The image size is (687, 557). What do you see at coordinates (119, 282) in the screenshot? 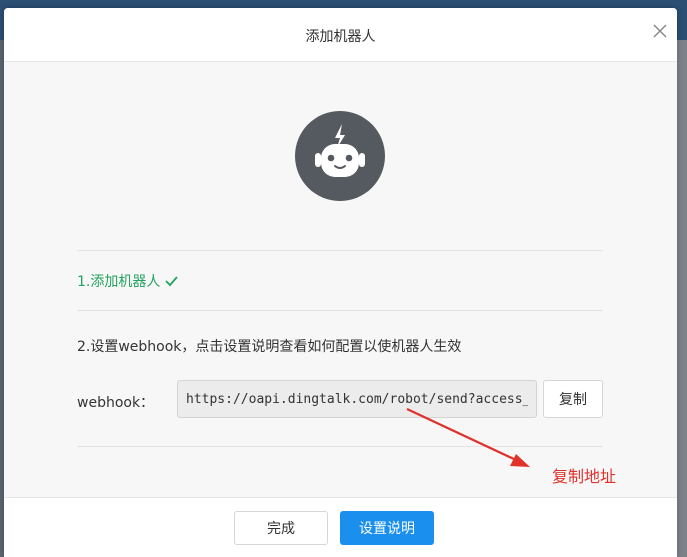
I see `step-1-label: 1.添加机器人` at bounding box center [119, 282].